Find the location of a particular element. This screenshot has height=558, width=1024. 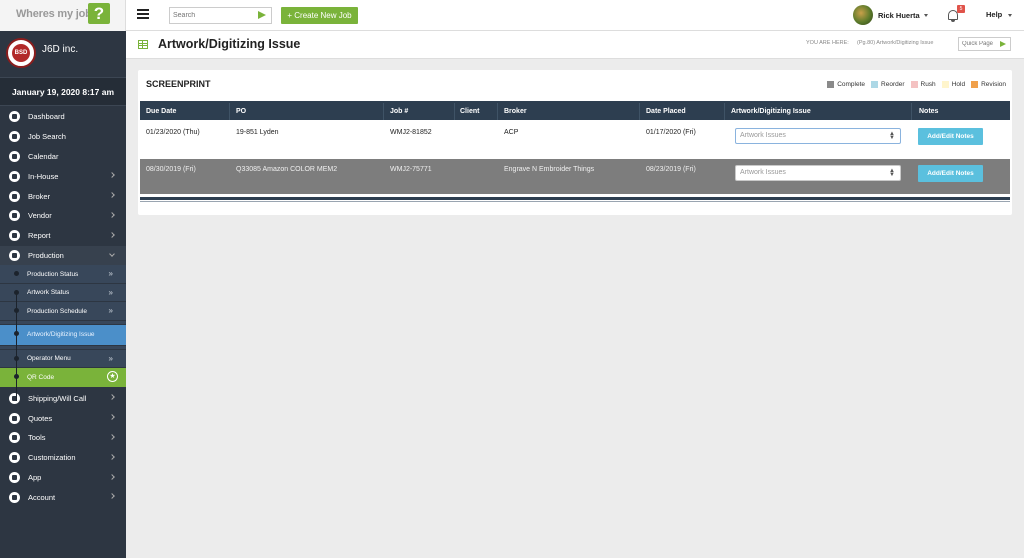

sidebar-item-app: App is located at coordinates (63, 478).